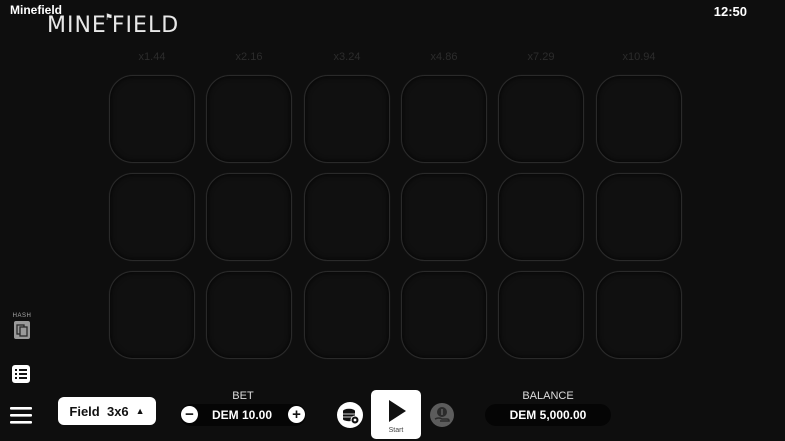  What do you see at coordinates (242, 415) in the screenshot?
I see `bet-value: DEM 10.00` at bounding box center [242, 415].